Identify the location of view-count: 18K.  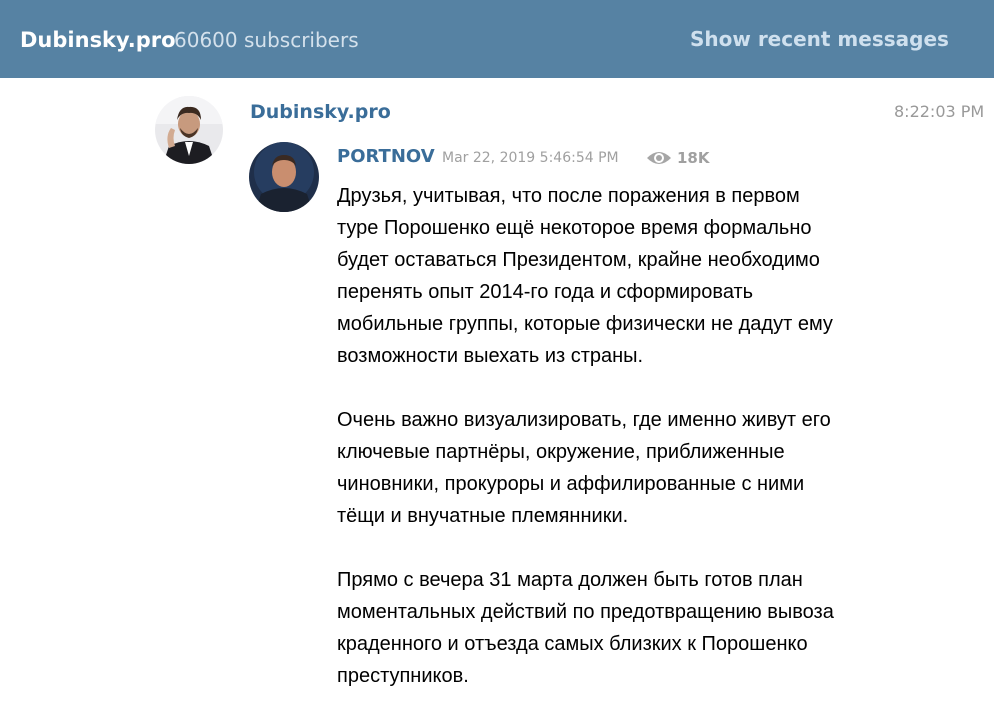
(693, 158).